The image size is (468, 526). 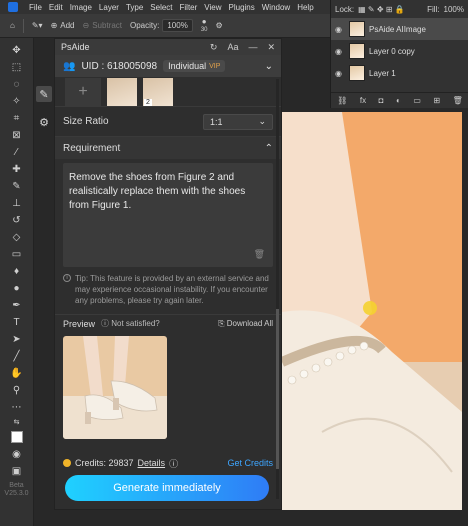 What do you see at coordinates (17, 118) in the screenshot?
I see `crop-tool-icon: ⌗` at bounding box center [17, 118].